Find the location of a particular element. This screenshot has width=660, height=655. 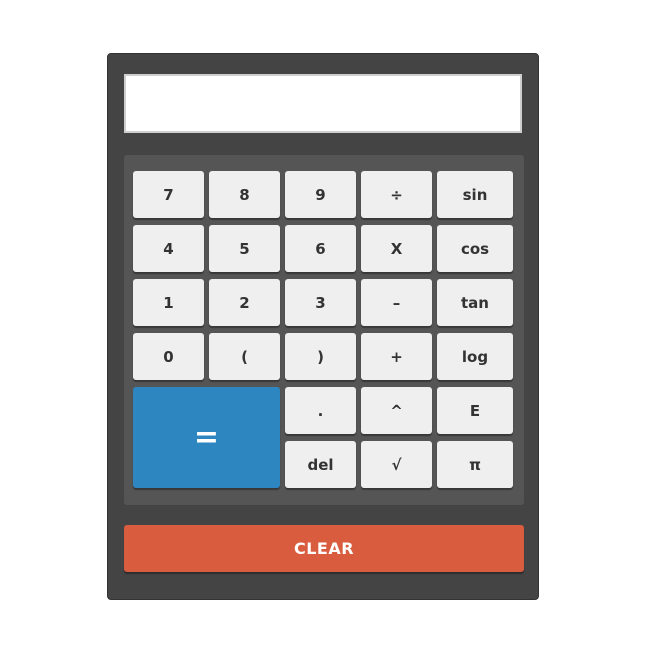

minus-button: – is located at coordinates (396, 302).